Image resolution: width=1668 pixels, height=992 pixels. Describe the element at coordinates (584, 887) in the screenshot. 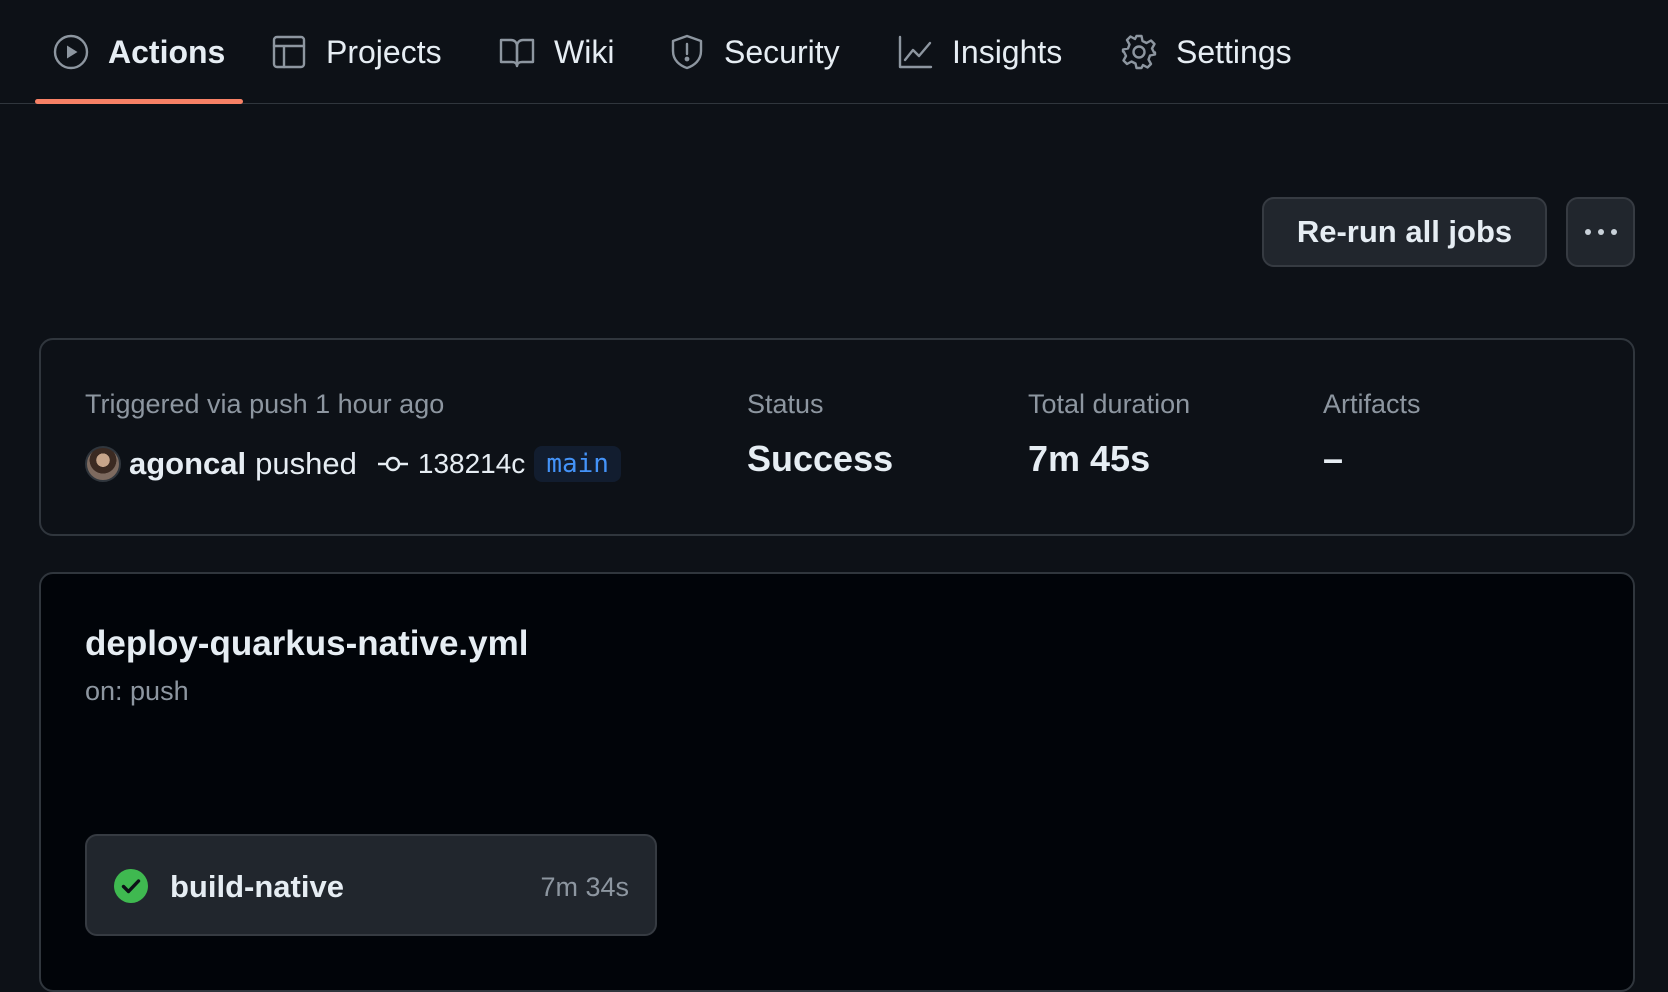

I see `job-duration: 7m 34s` at that location.